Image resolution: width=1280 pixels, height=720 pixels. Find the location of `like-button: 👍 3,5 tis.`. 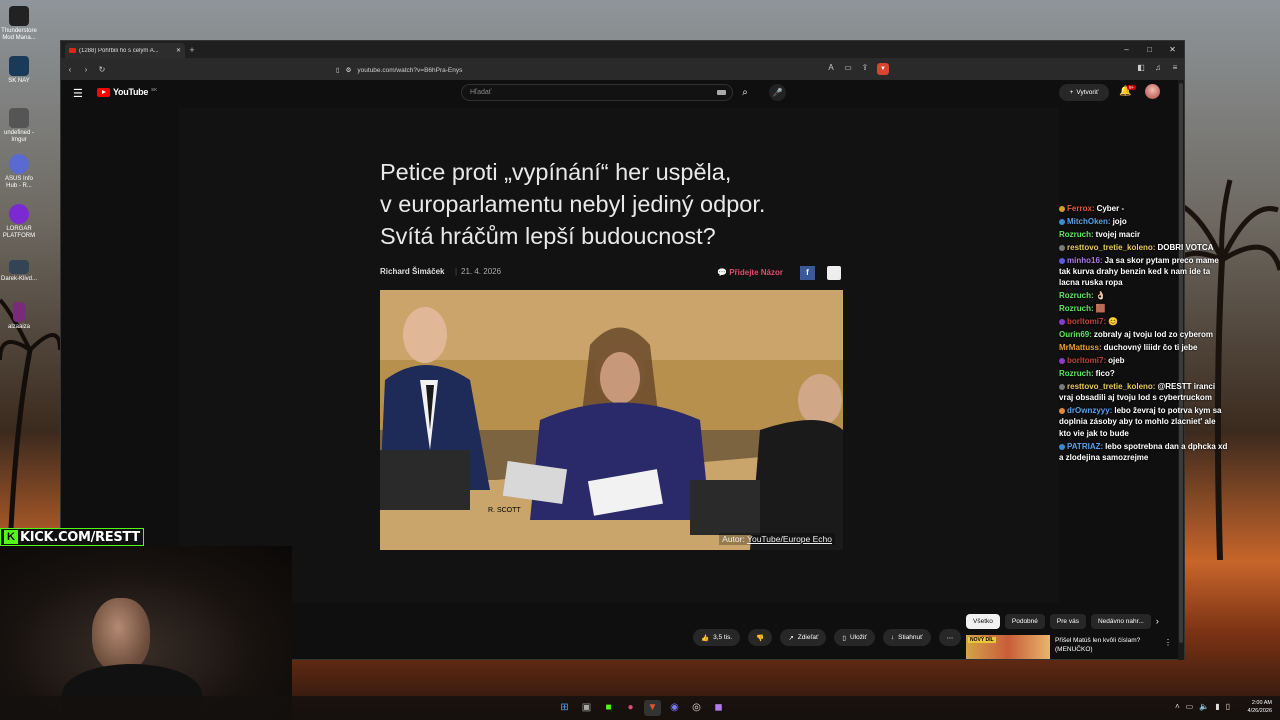

like-button: 👍 3,5 tis. is located at coordinates (717, 637).